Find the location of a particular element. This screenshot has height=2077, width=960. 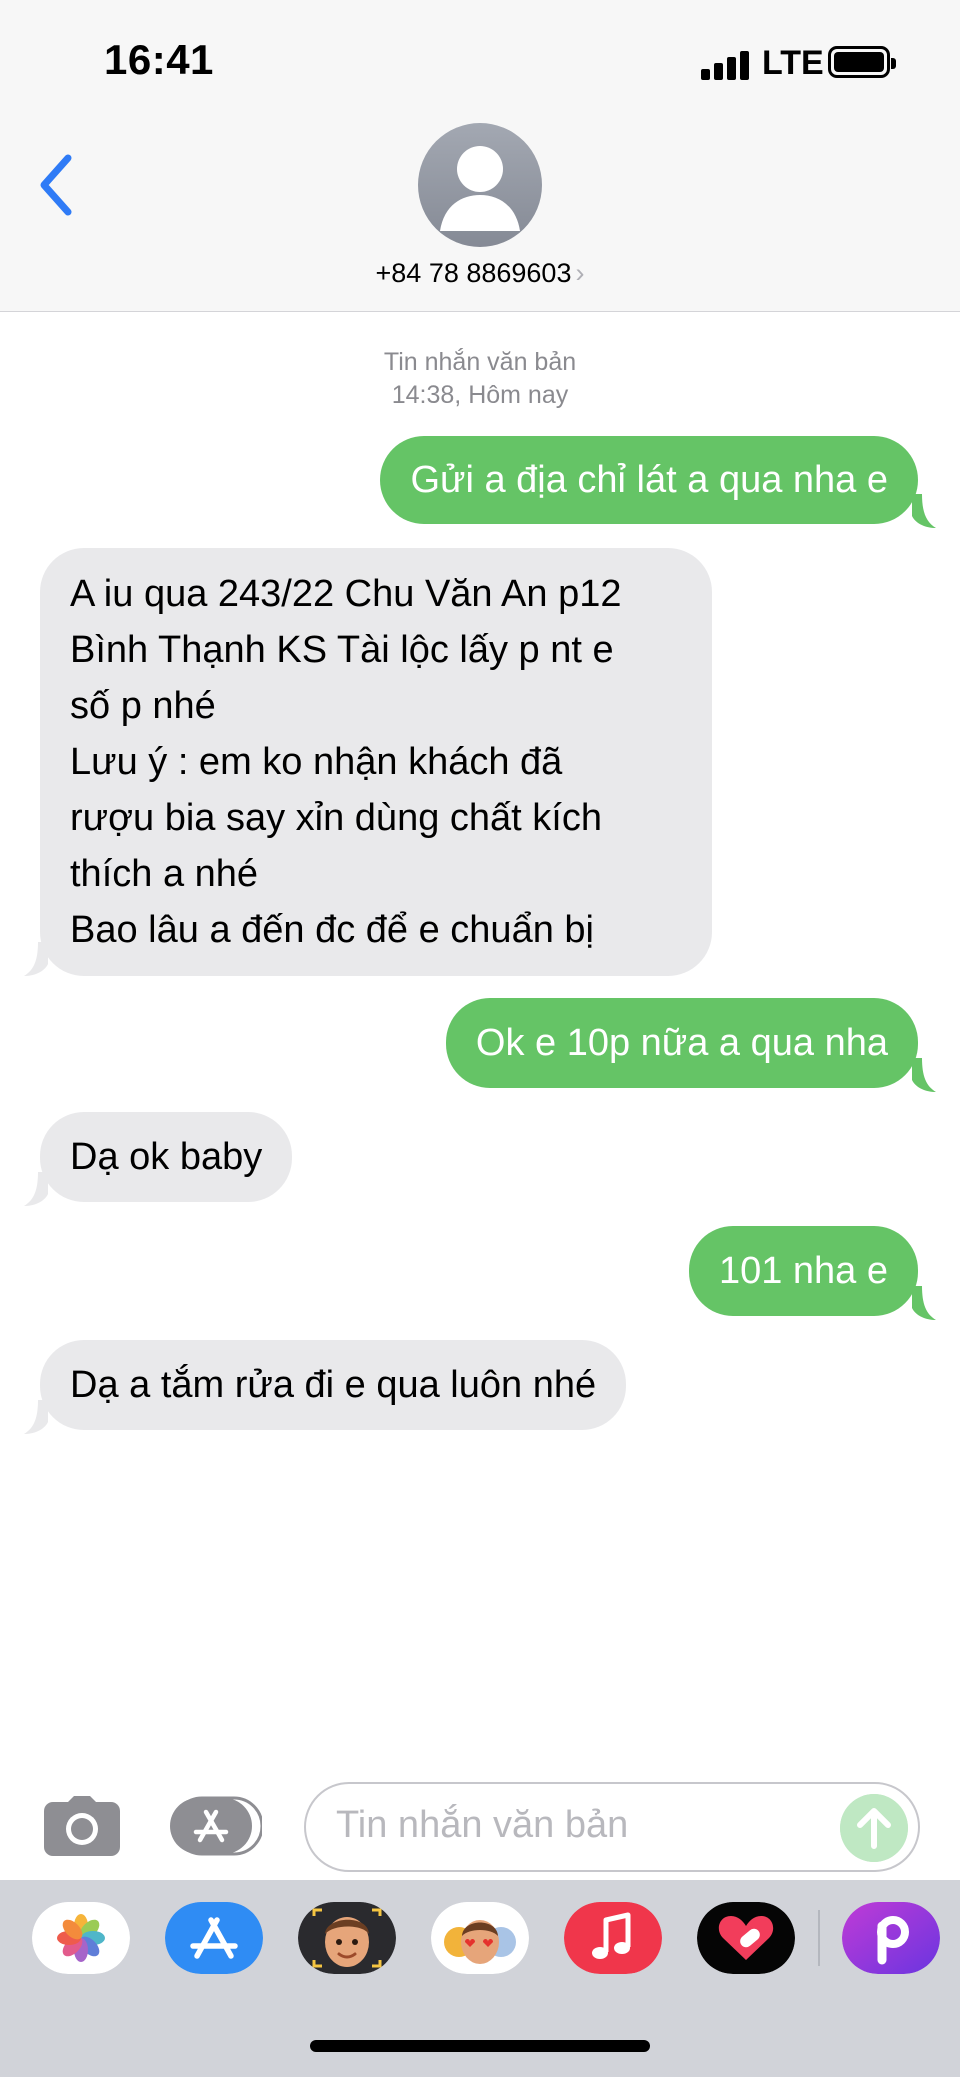

contact-number-text: +84 78 8869603 is located at coordinates (473, 273).